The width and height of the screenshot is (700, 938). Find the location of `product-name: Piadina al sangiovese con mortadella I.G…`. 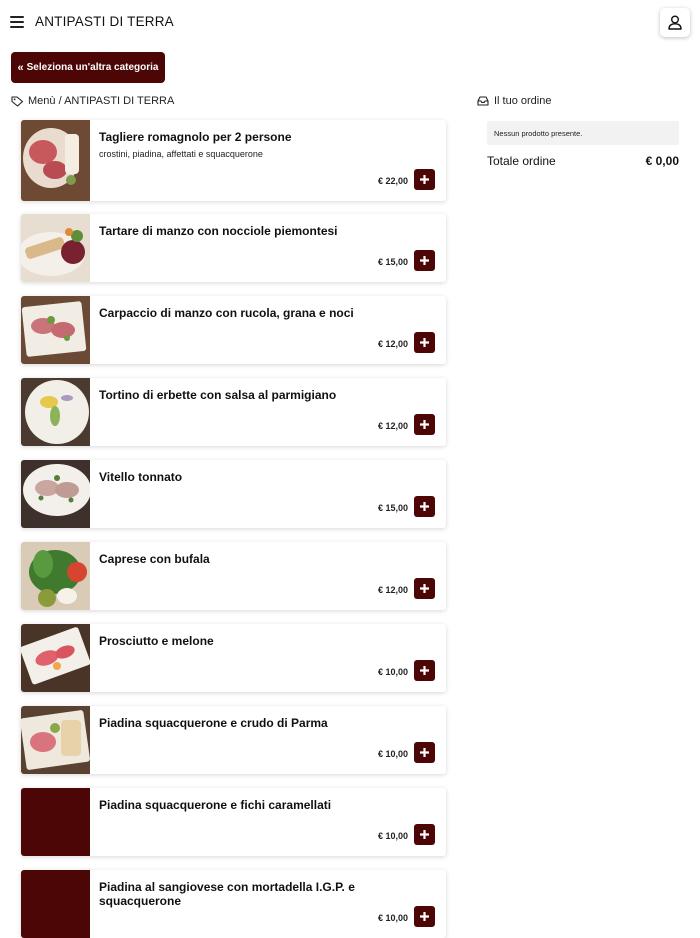

product-name: Piadina al sangiovese con mortadella I.G… is located at coordinates (227, 894).